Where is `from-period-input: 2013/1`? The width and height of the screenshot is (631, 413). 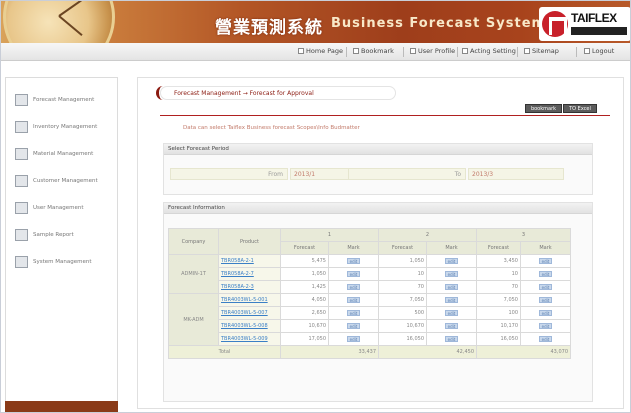 from-period-input: 2013/1 is located at coordinates (320, 174).